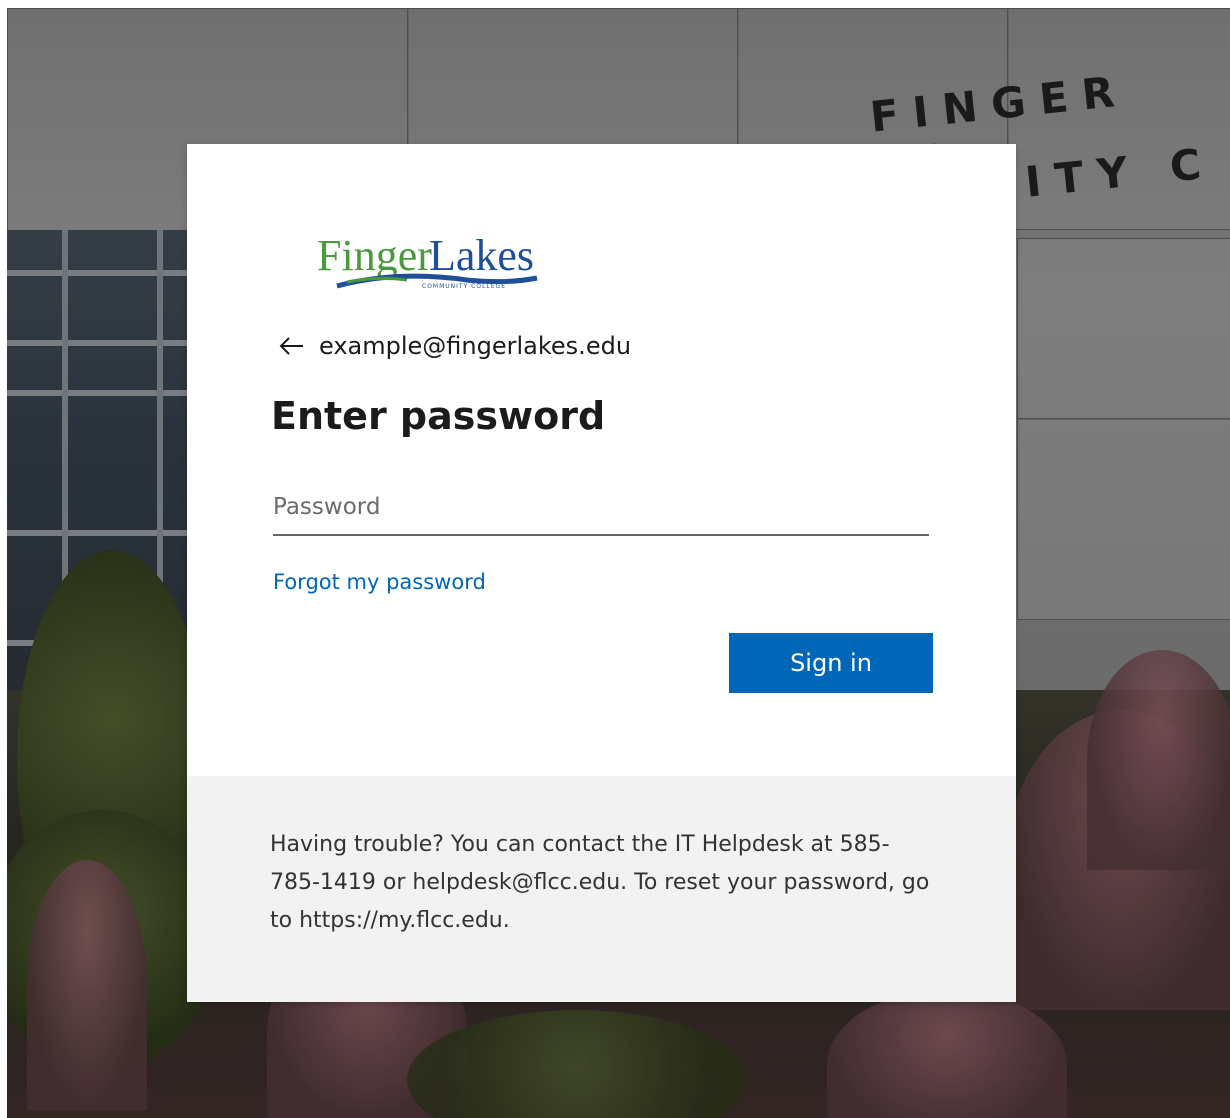 Image resolution: width=1230 pixels, height=1118 pixels. I want to click on forgot-password-link: Forgot my password, so click(379, 582).